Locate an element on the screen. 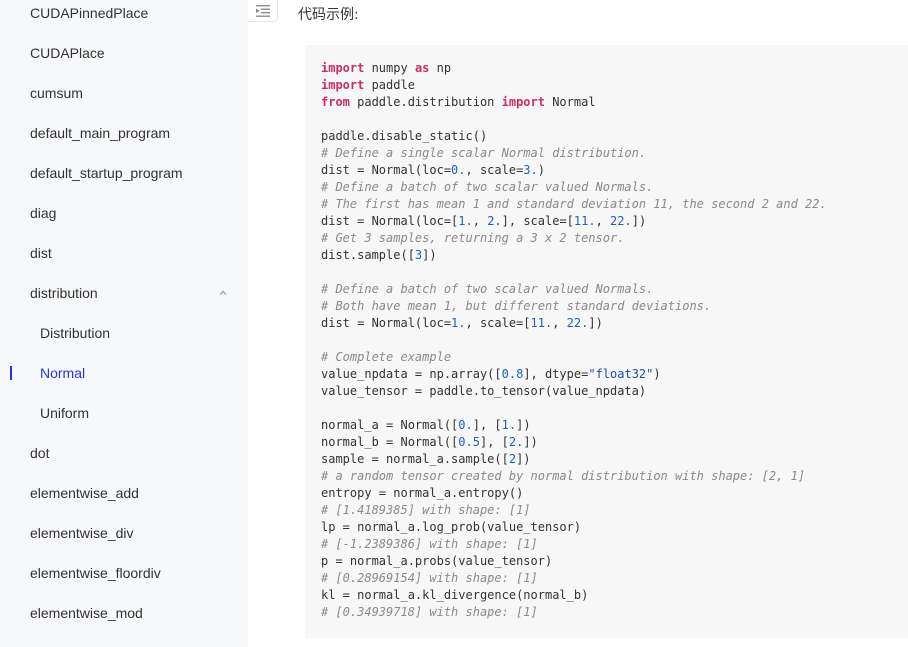  code-line: paddle.disable_static() is located at coordinates (614, 136).